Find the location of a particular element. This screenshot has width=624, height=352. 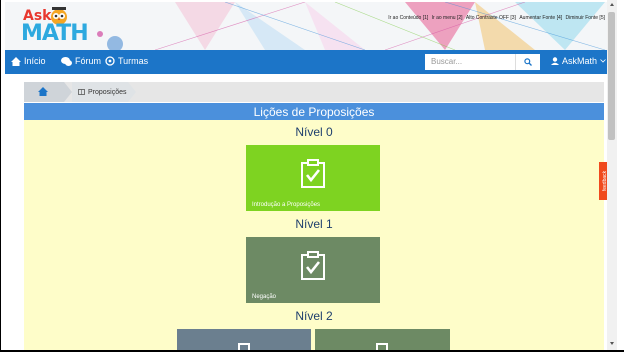

logo-math-text: MATH is located at coordinates (55, 33).